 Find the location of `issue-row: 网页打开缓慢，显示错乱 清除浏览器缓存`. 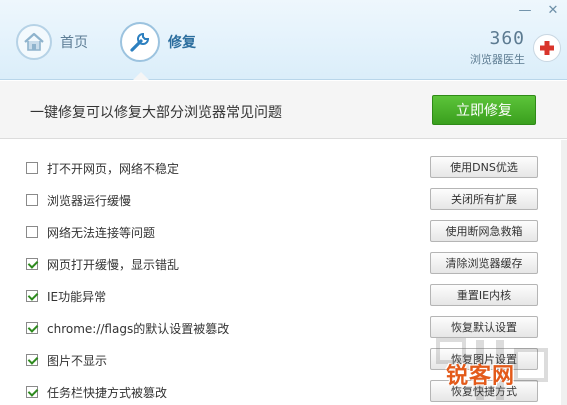

issue-row: 网页打开缓慢，显示错乱 清除浏览器缓存 is located at coordinates (283, 264).